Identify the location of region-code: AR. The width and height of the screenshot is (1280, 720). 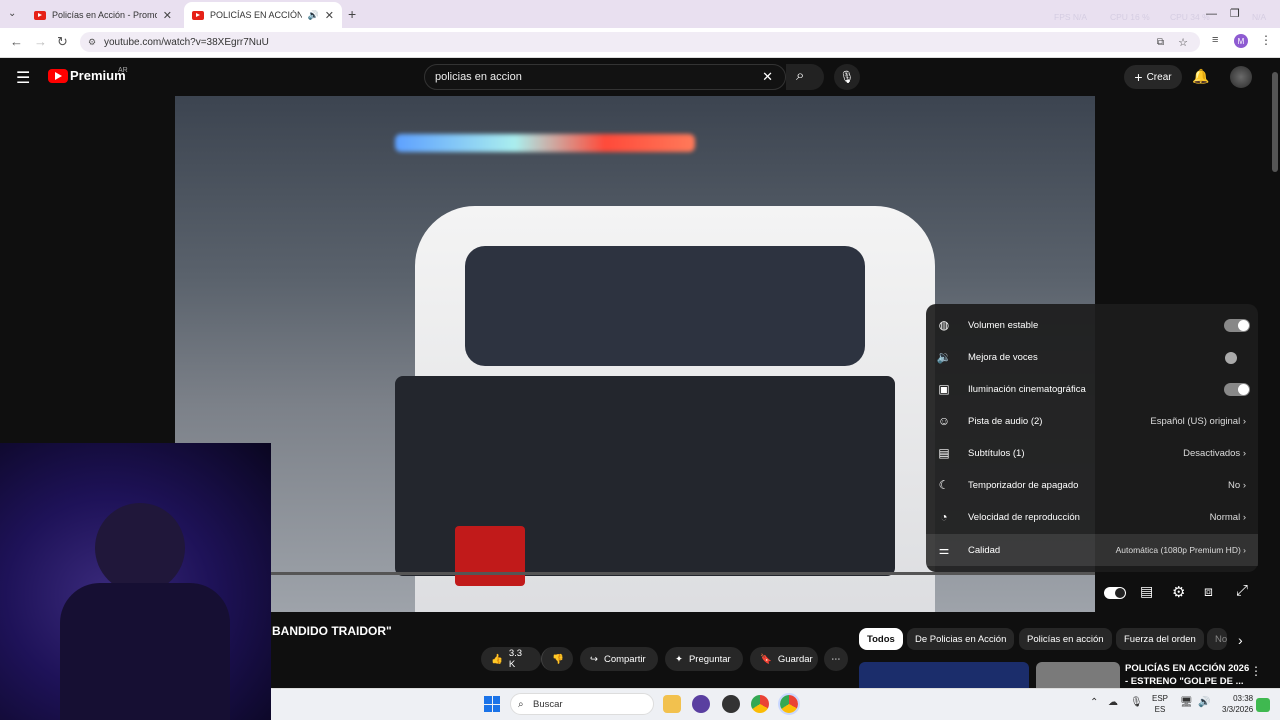
(123, 70).